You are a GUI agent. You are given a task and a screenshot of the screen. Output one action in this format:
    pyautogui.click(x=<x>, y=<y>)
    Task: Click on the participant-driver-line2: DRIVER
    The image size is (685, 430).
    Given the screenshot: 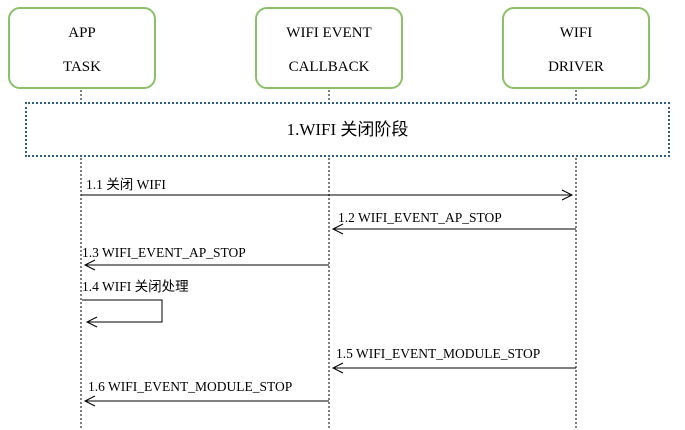 What is the action you would take?
    pyautogui.click(x=576, y=67)
    